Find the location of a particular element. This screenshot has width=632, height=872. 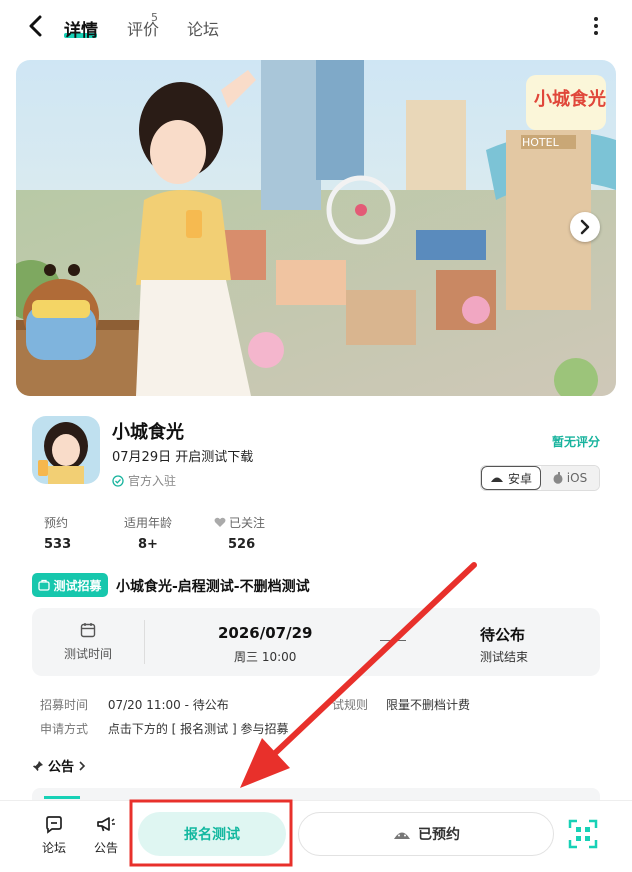

recruit-time-value: 07/20 11:00 - 待公布 is located at coordinates (168, 705).